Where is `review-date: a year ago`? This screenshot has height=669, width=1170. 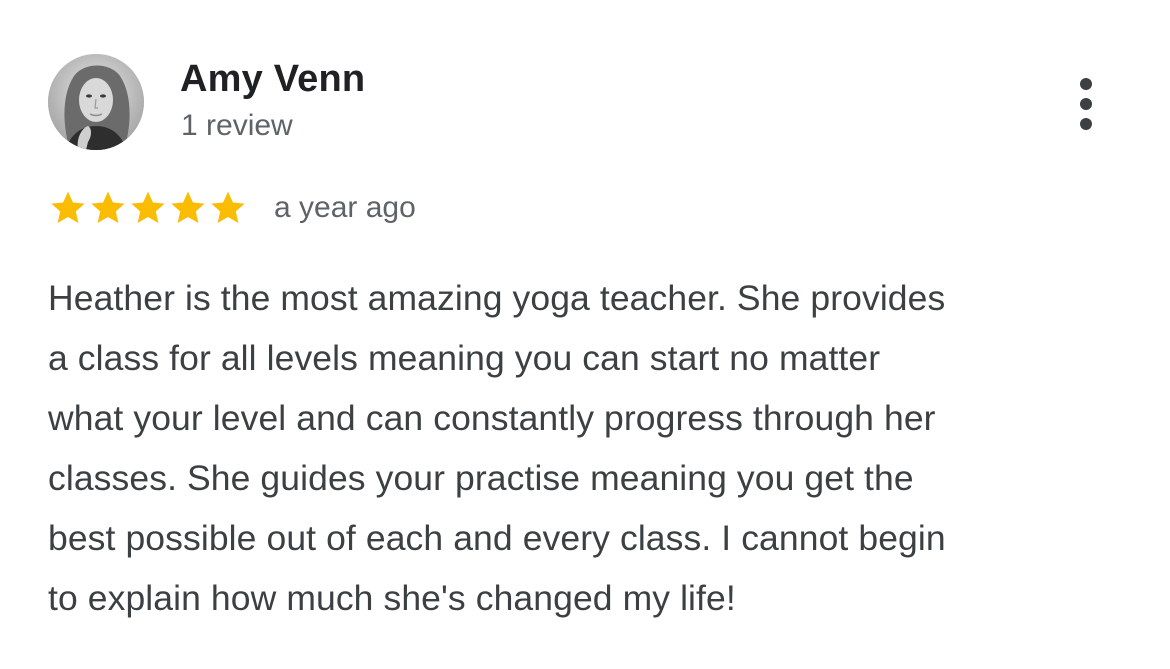 review-date: a year ago is located at coordinates (345, 207).